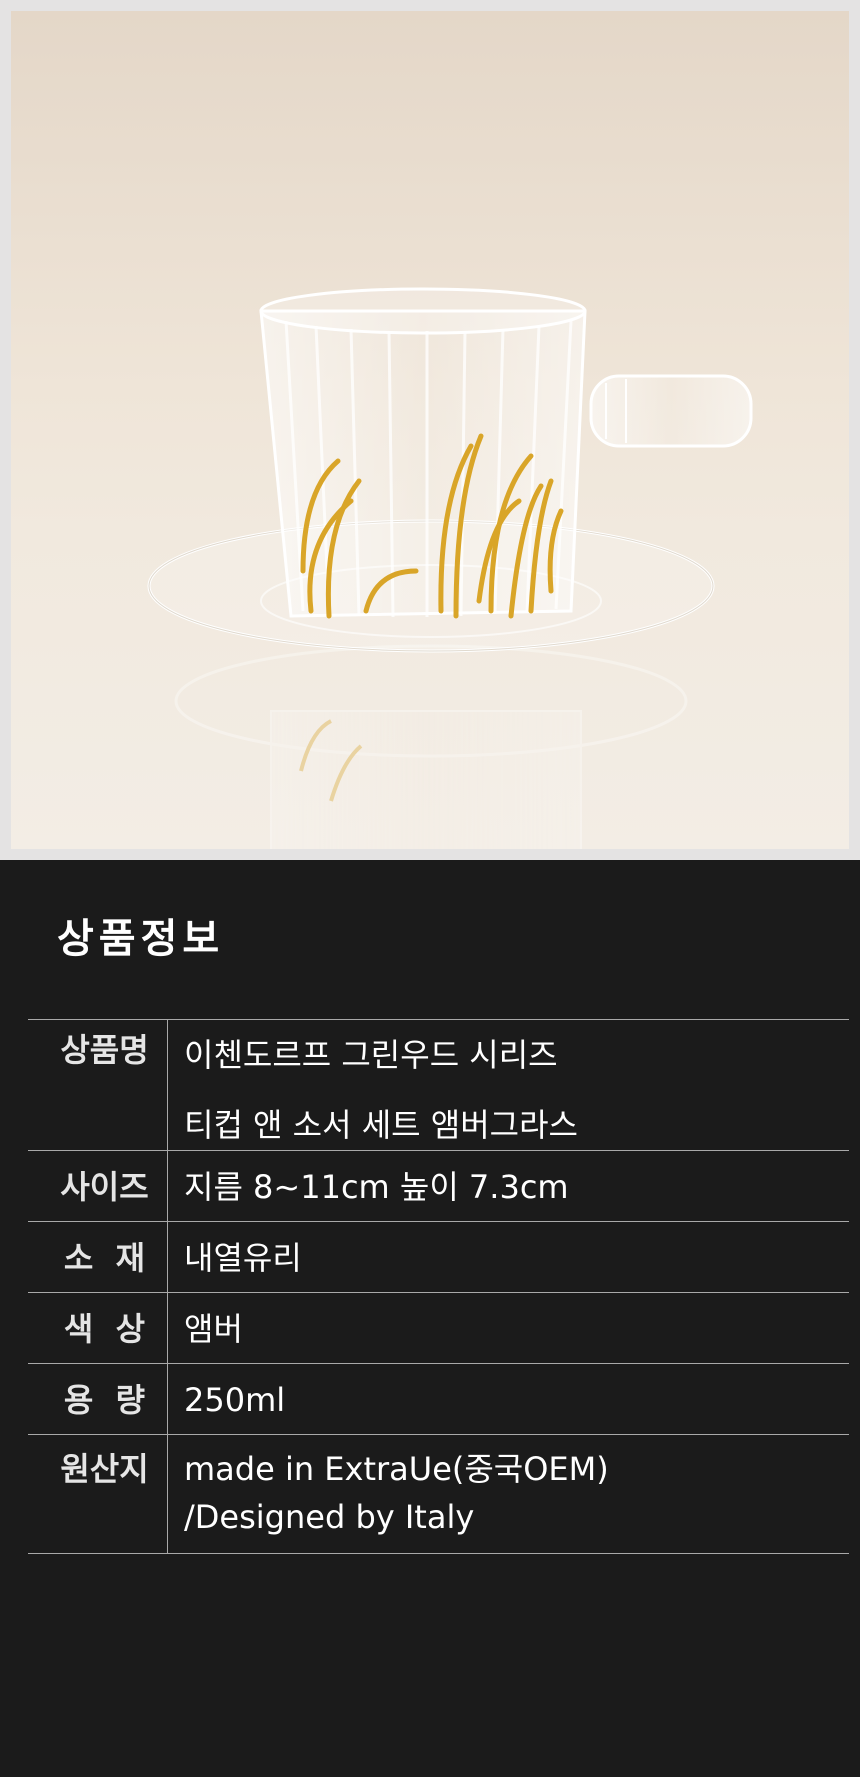 This screenshot has width=860, height=1777. What do you see at coordinates (235, 1400) in the screenshot?
I see `spec-value-line: 250ml` at bounding box center [235, 1400].